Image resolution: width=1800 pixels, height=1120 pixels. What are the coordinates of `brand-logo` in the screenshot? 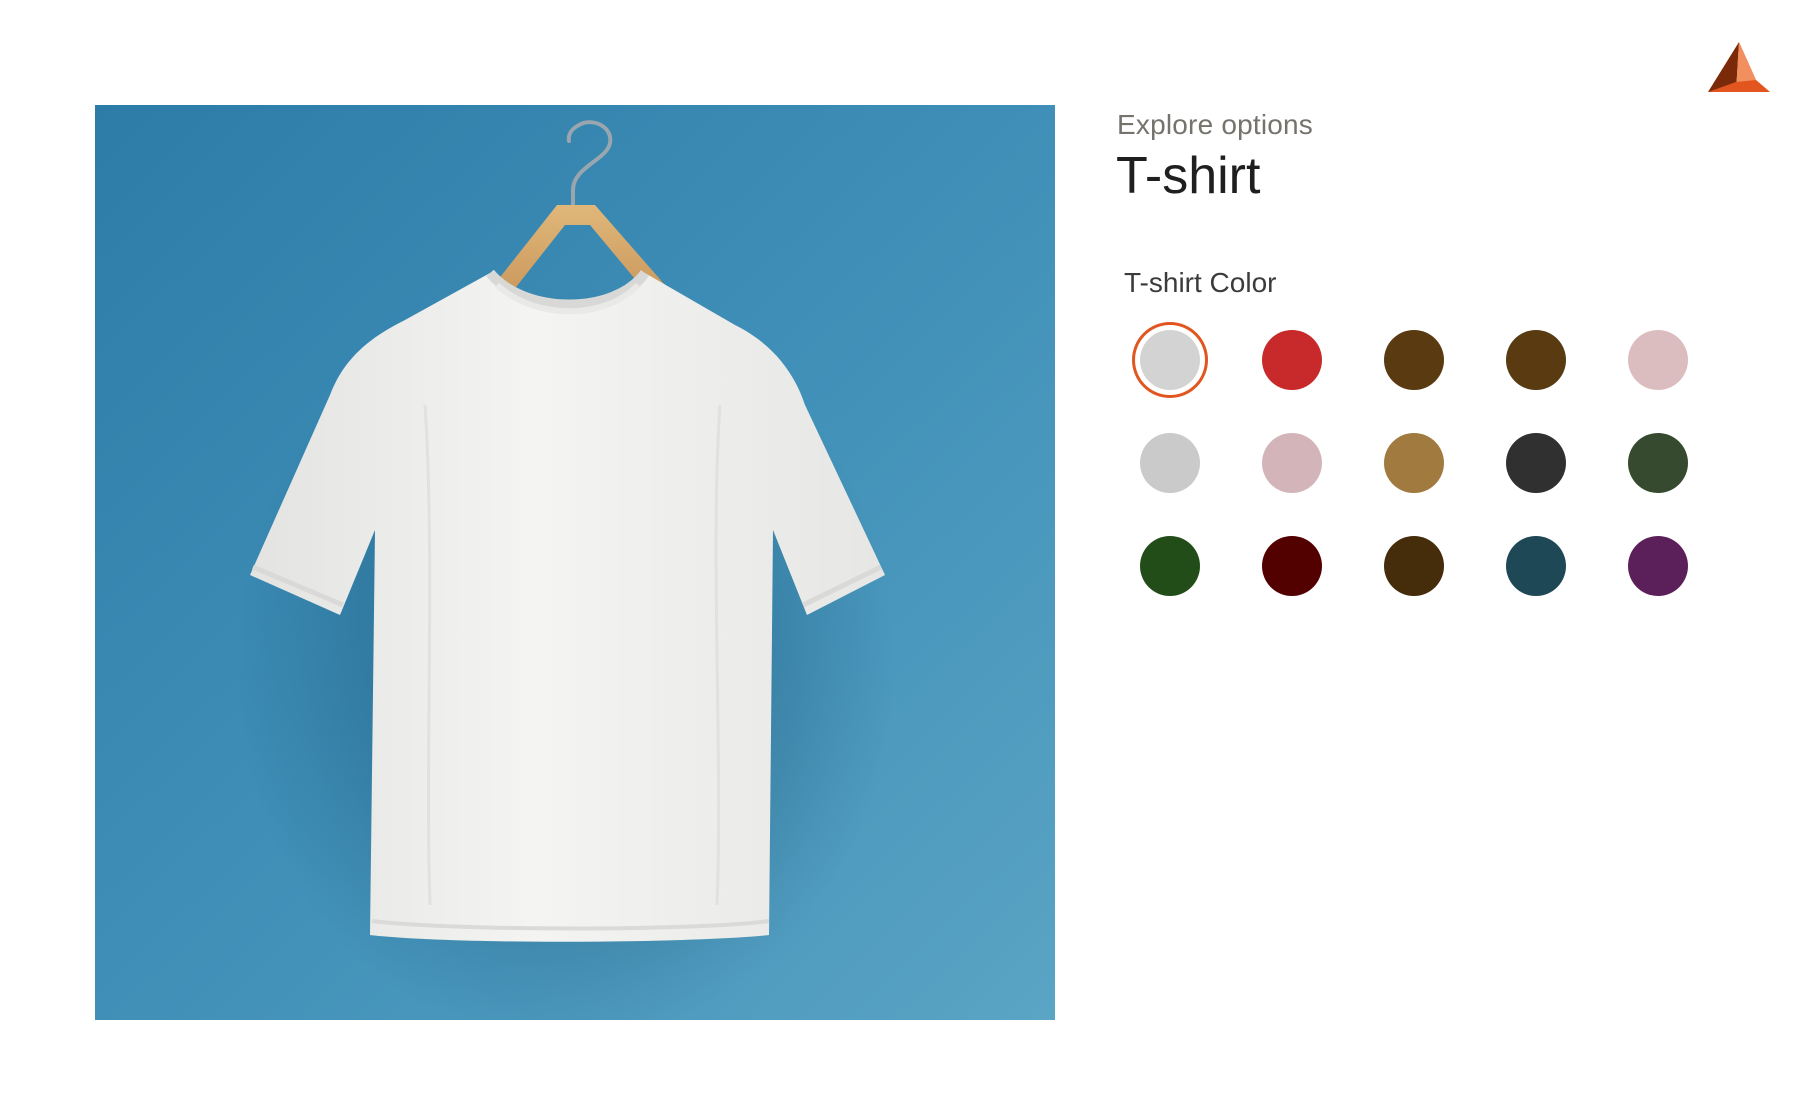 It's located at (1739, 67).